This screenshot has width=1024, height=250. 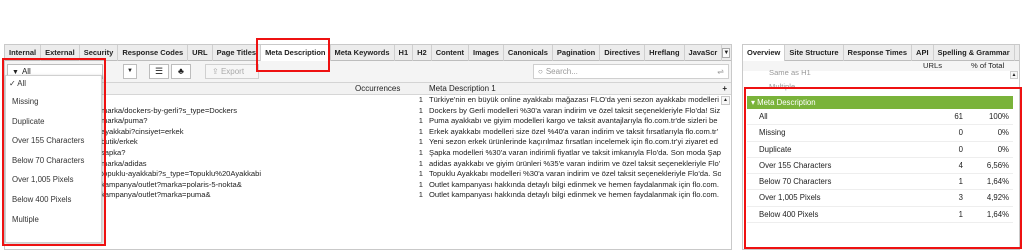 What do you see at coordinates (988, 65) in the screenshot?
I see `column-percent-total: % of Total` at bounding box center [988, 65].